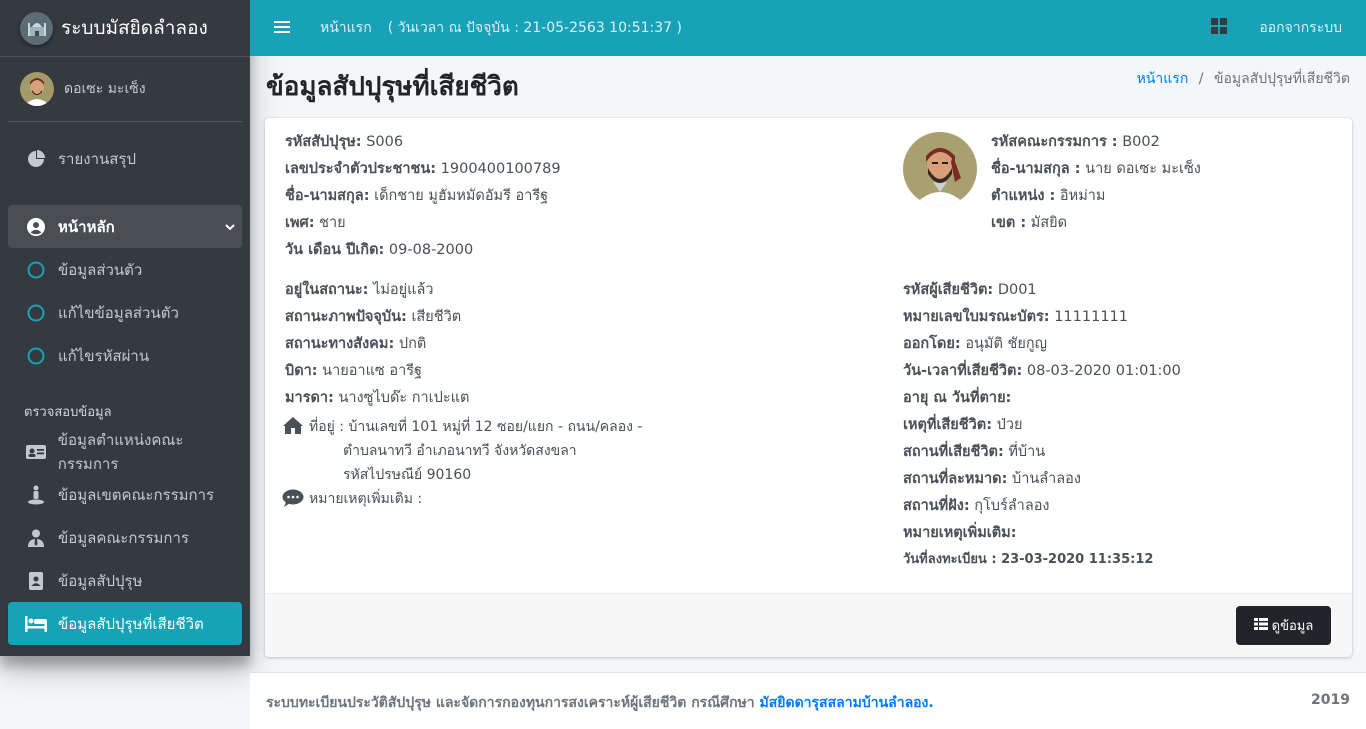  I want to click on user-circle-icon, so click(36, 226).